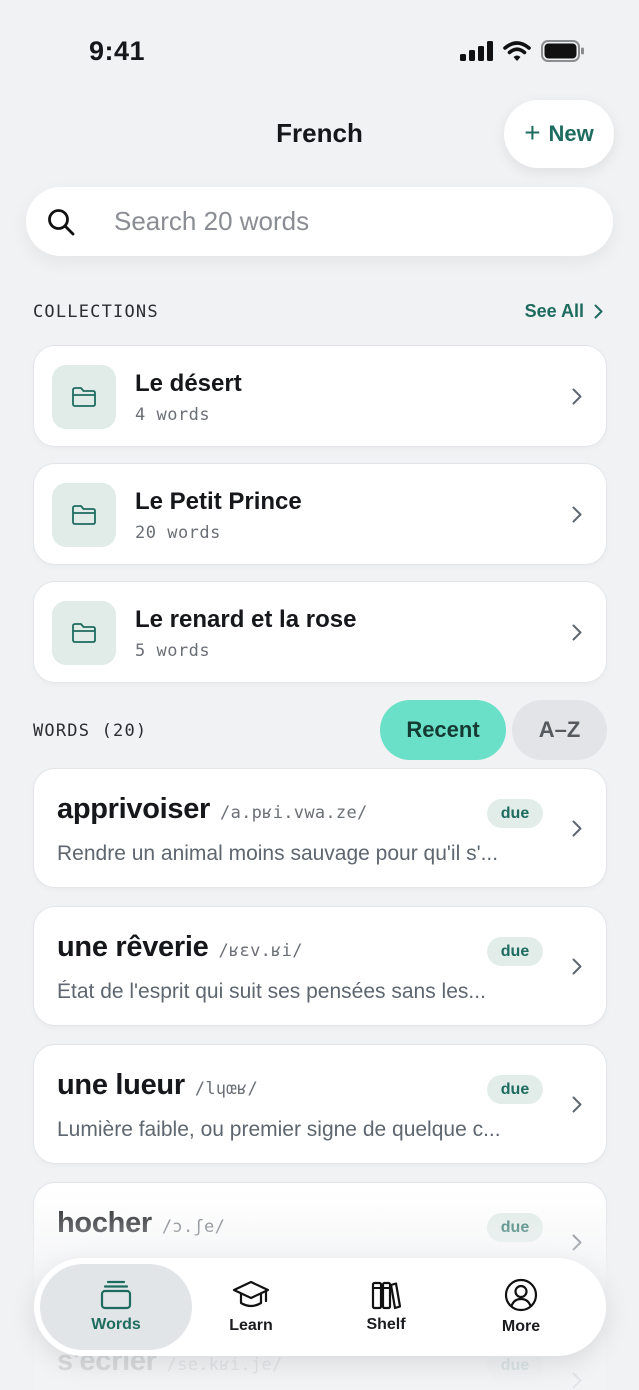 The height and width of the screenshot is (1390, 639). Describe the element at coordinates (246, 619) in the screenshot. I see `collection-name: Le renard et la rose` at that location.